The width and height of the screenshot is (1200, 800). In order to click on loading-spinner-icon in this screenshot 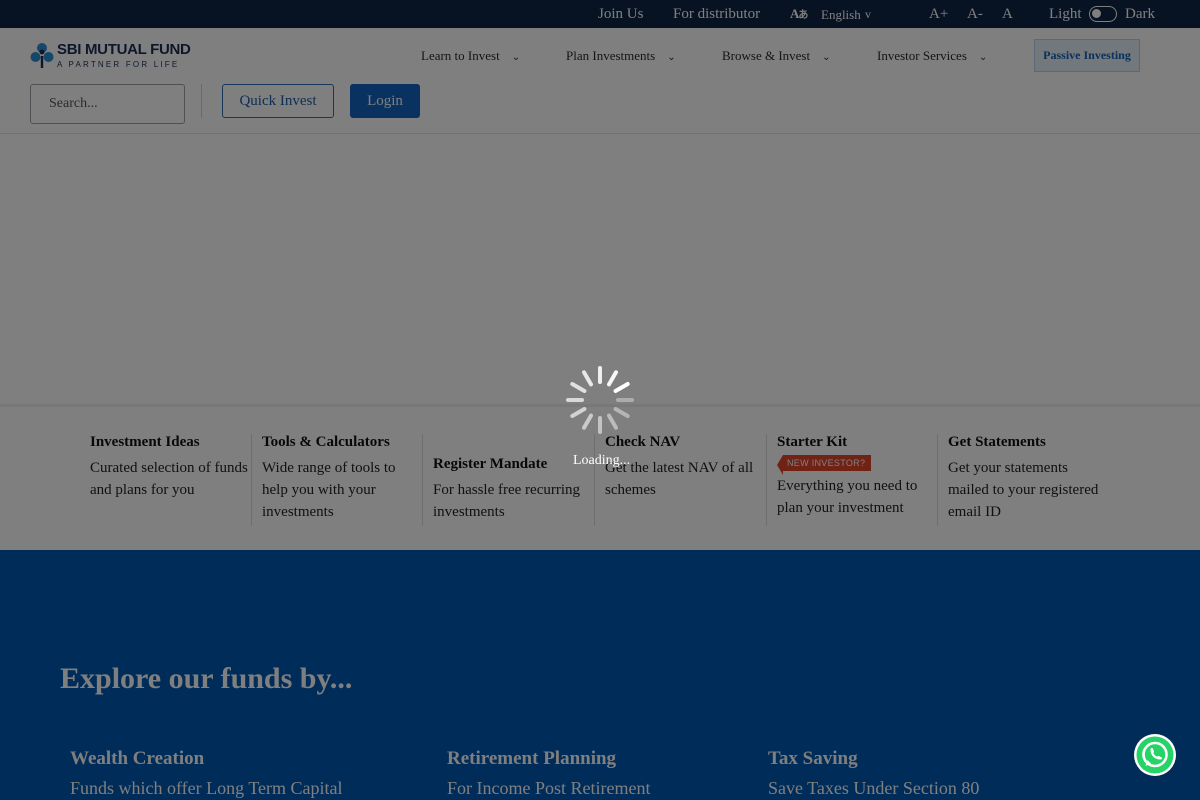, I will do `click(600, 400)`.